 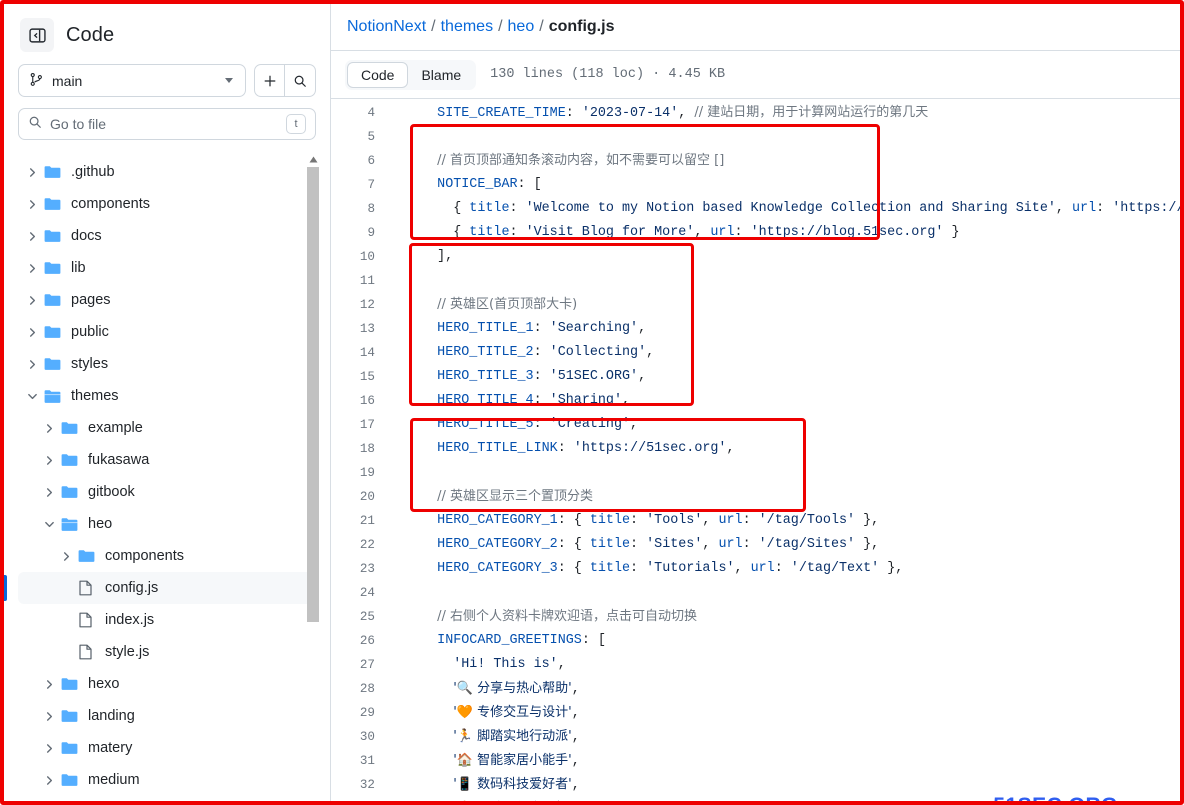 What do you see at coordinates (362, 161) in the screenshot?
I see `line-number: 6` at bounding box center [362, 161].